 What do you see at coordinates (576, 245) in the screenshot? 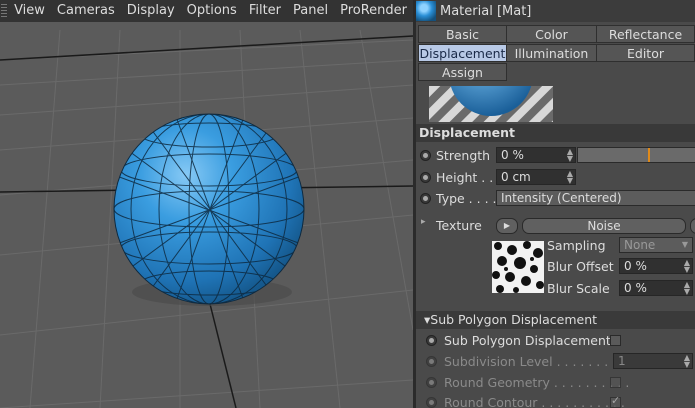
I see `sampling-label: Sampling` at bounding box center [576, 245].